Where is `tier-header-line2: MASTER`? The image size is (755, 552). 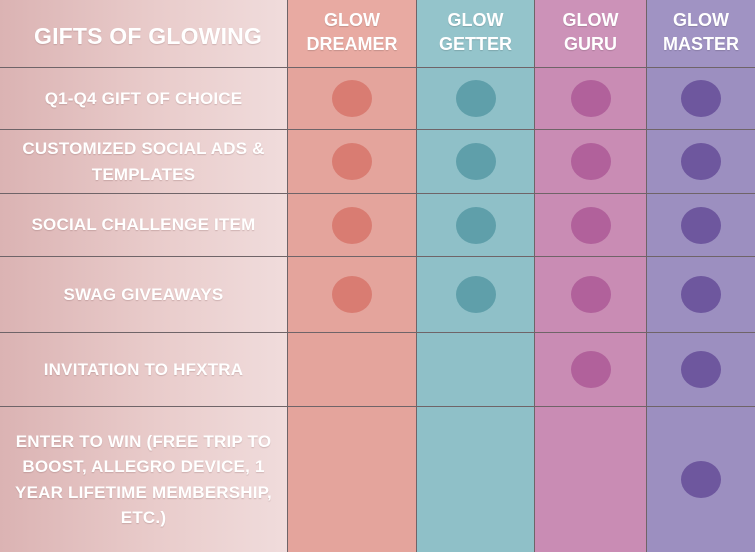
tier-header-line2: MASTER is located at coordinates (701, 44).